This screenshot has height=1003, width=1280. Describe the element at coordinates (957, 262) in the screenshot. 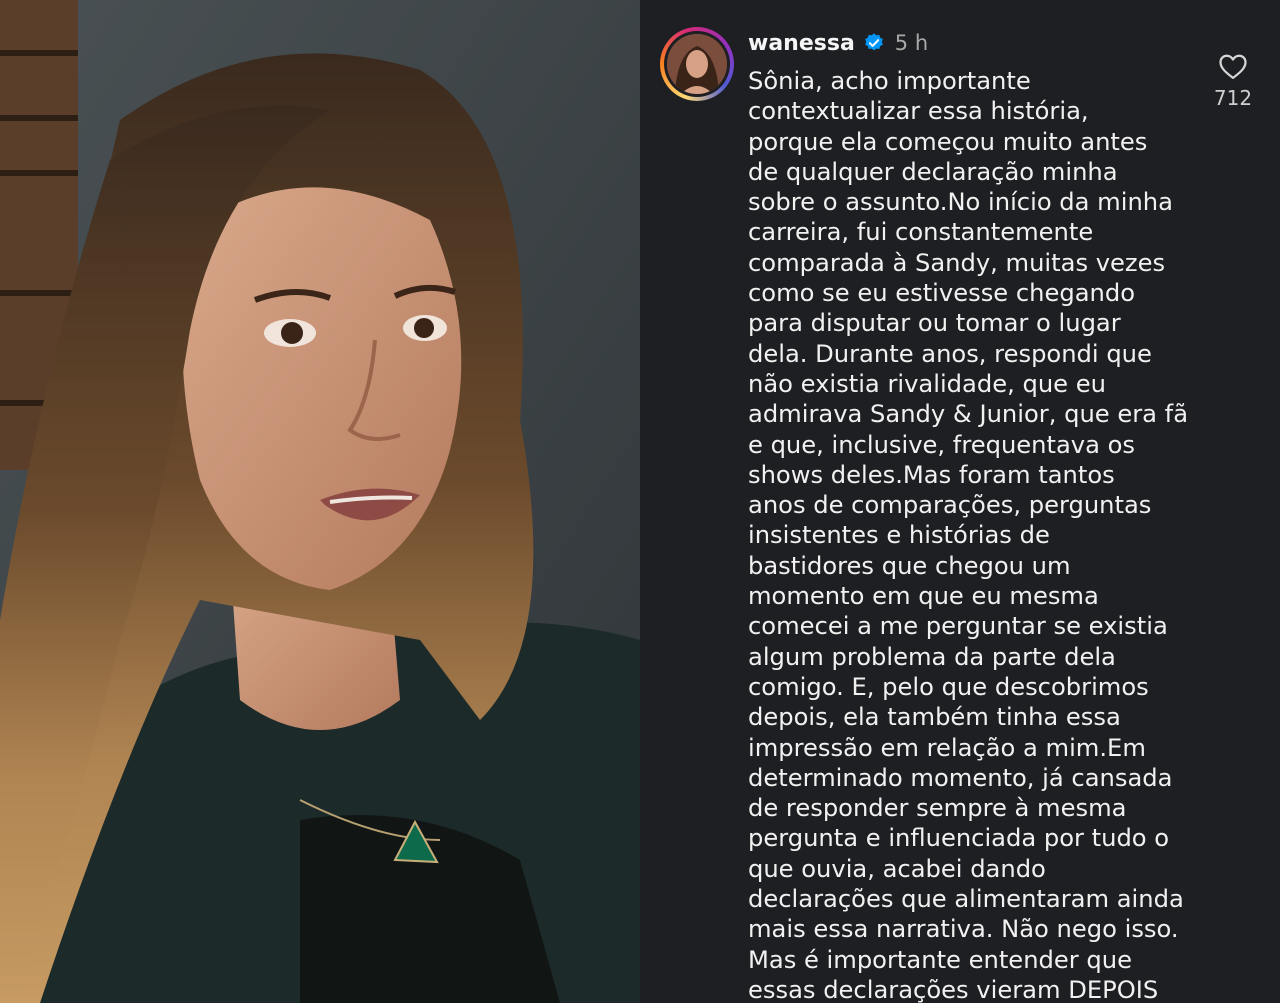

I see `comment-line: comparada à Sandy, muitas vezes` at that location.